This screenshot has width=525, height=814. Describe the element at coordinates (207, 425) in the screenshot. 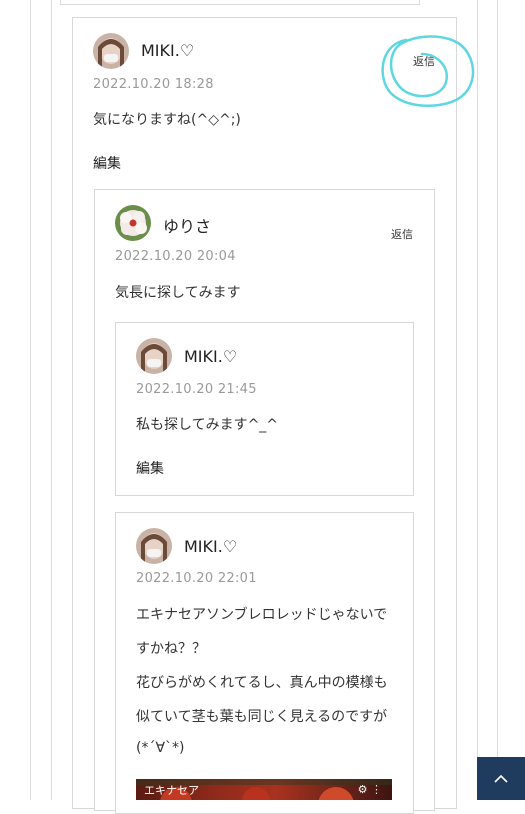

I see `comment-text: 私も探してみます^_^` at that location.